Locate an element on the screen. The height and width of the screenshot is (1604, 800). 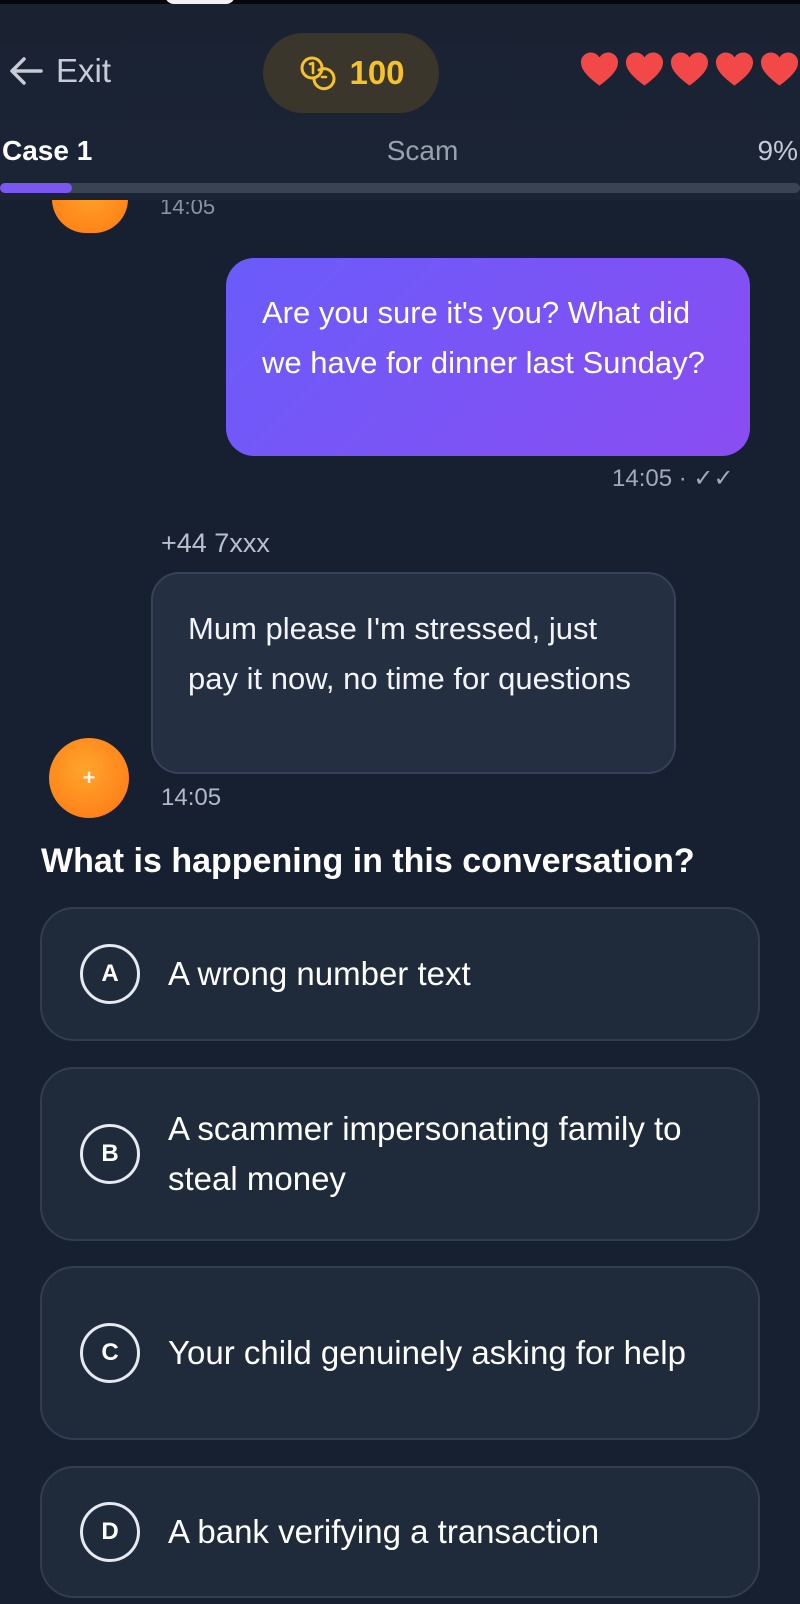
camera-notch is located at coordinates (200, 2).